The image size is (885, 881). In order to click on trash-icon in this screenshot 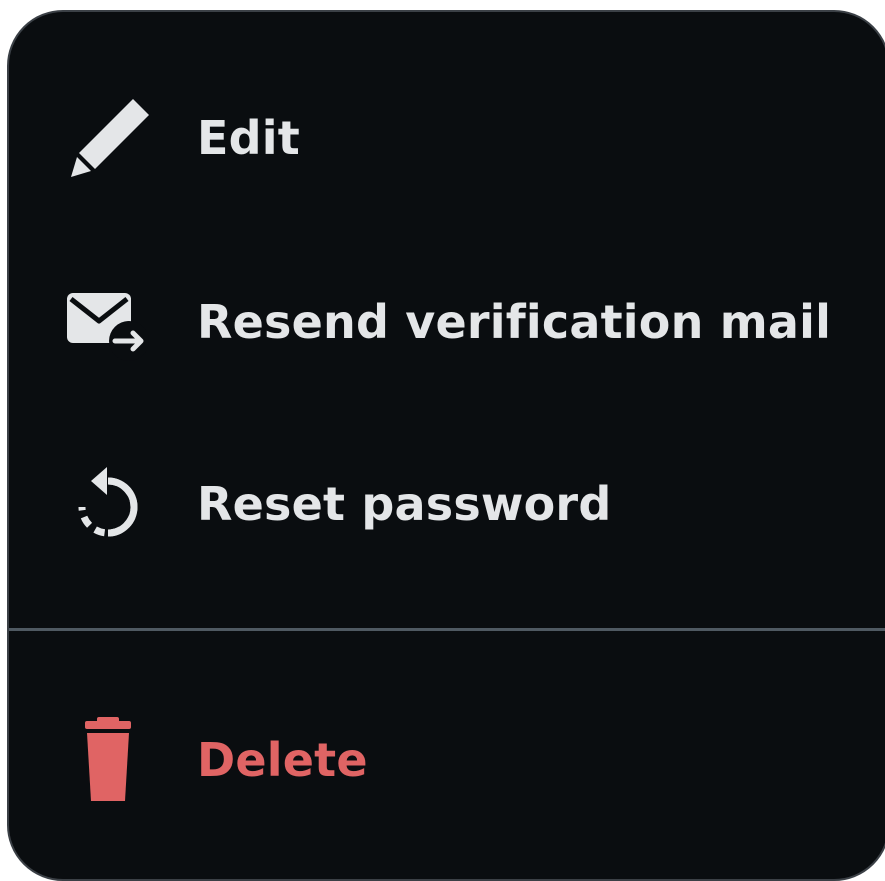, I will do `click(108, 760)`.